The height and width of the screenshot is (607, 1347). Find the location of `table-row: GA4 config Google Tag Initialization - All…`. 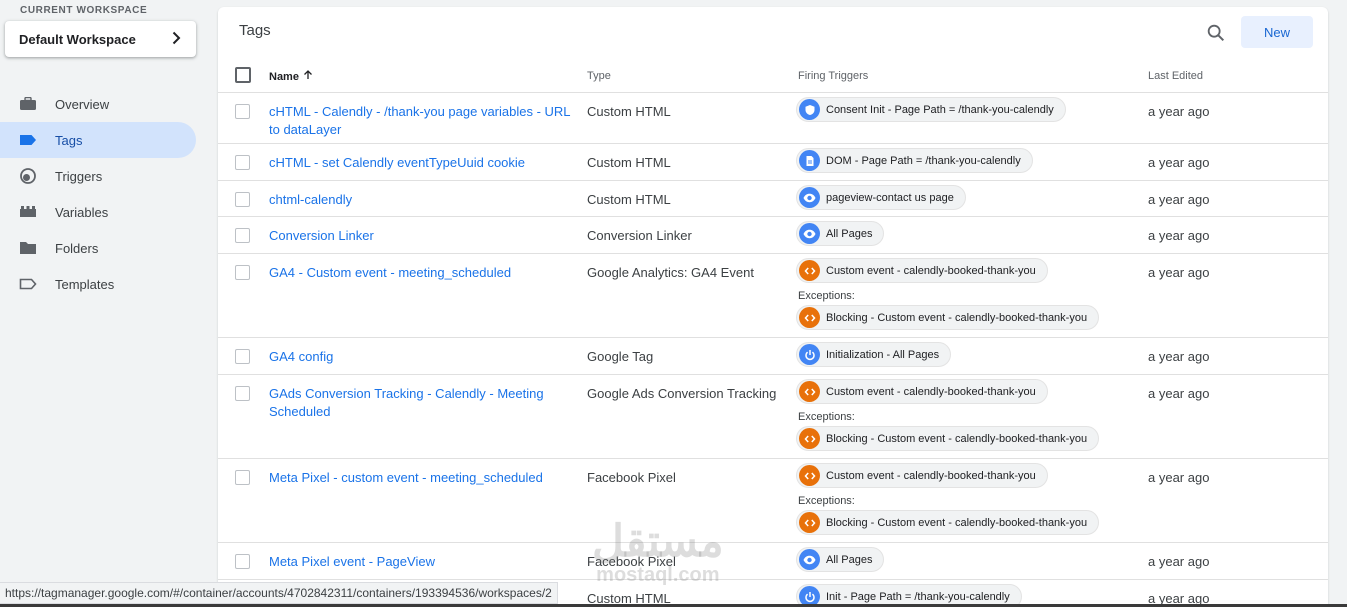

table-row: GA4 config Google Tag Initialization - All… is located at coordinates (773, 356).